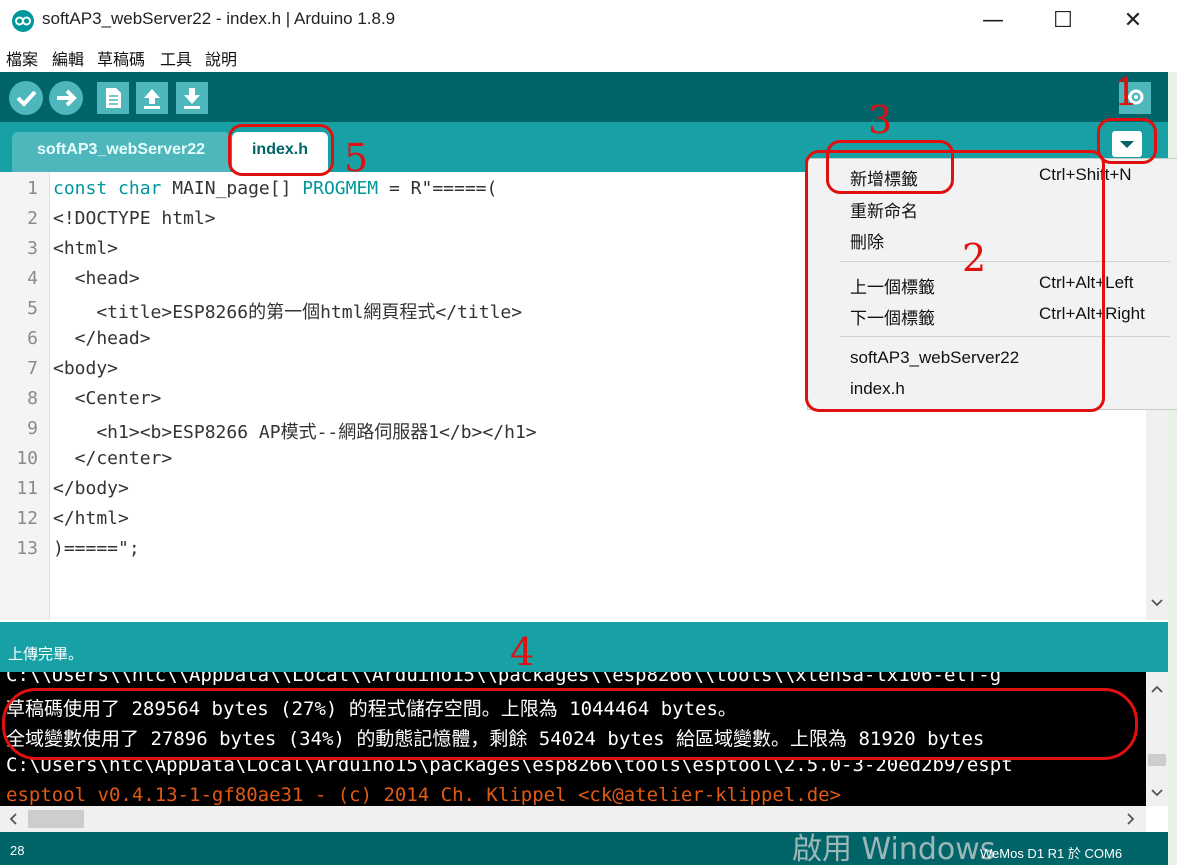  What do you see at coordinates (176, 58) in the screenshot?
I see `menu-tools: 工具` at bounding box center [176, 58].